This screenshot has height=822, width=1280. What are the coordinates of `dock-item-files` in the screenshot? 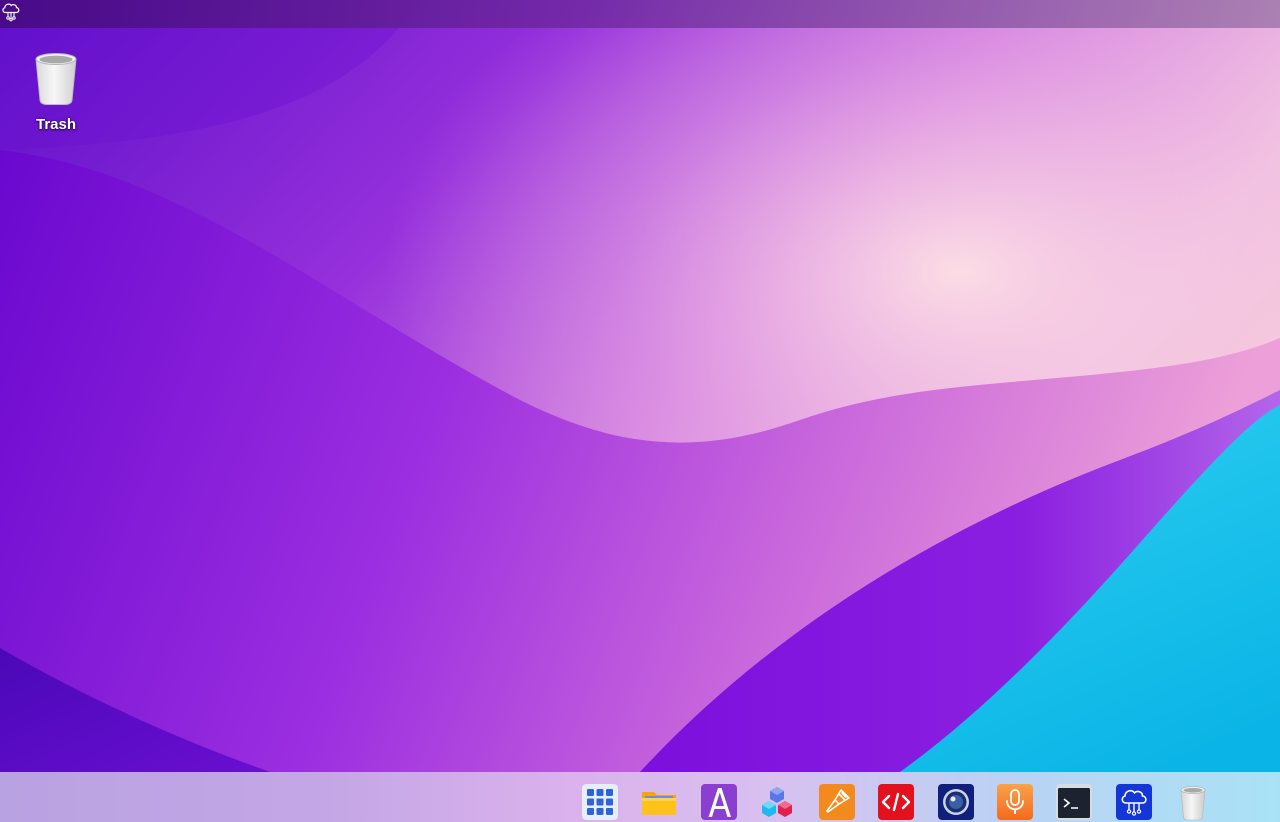 It's located at (659, 802).